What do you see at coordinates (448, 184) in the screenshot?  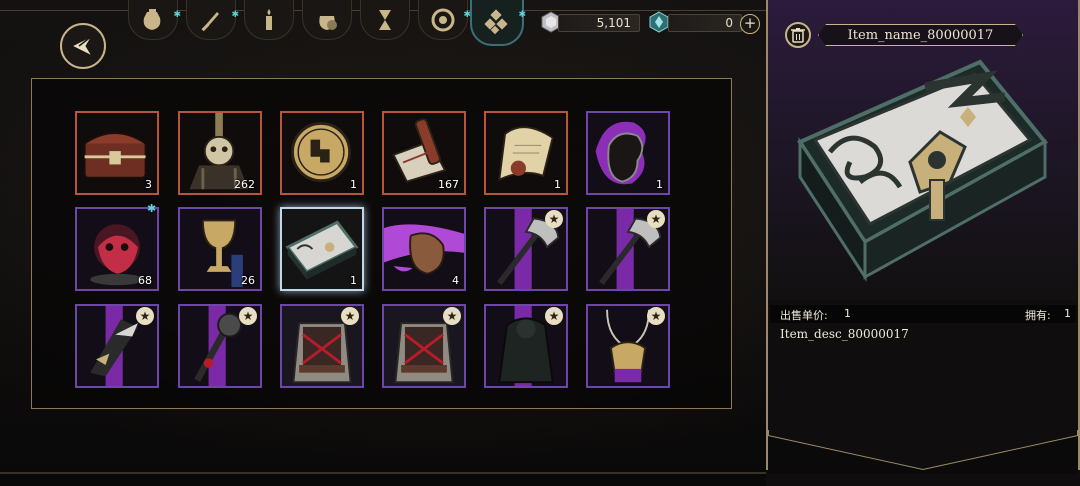 I see `item-count: 167` at bounding box center [448, 184].